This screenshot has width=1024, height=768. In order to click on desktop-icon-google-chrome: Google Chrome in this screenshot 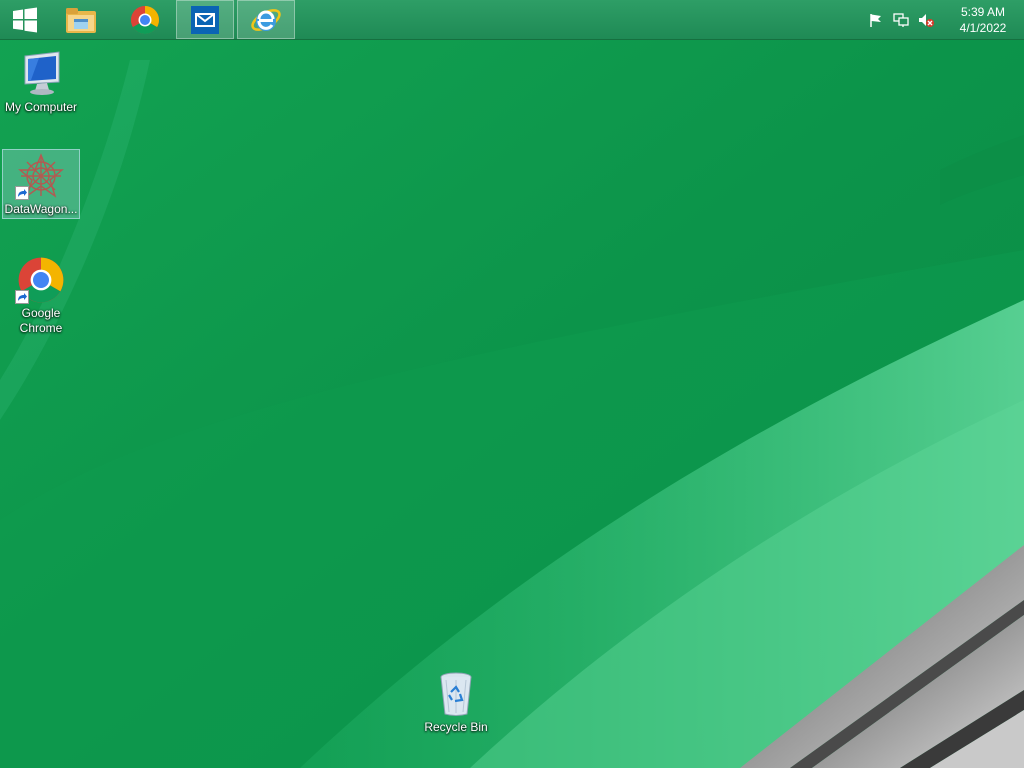, I will do `click(41, 295)`.